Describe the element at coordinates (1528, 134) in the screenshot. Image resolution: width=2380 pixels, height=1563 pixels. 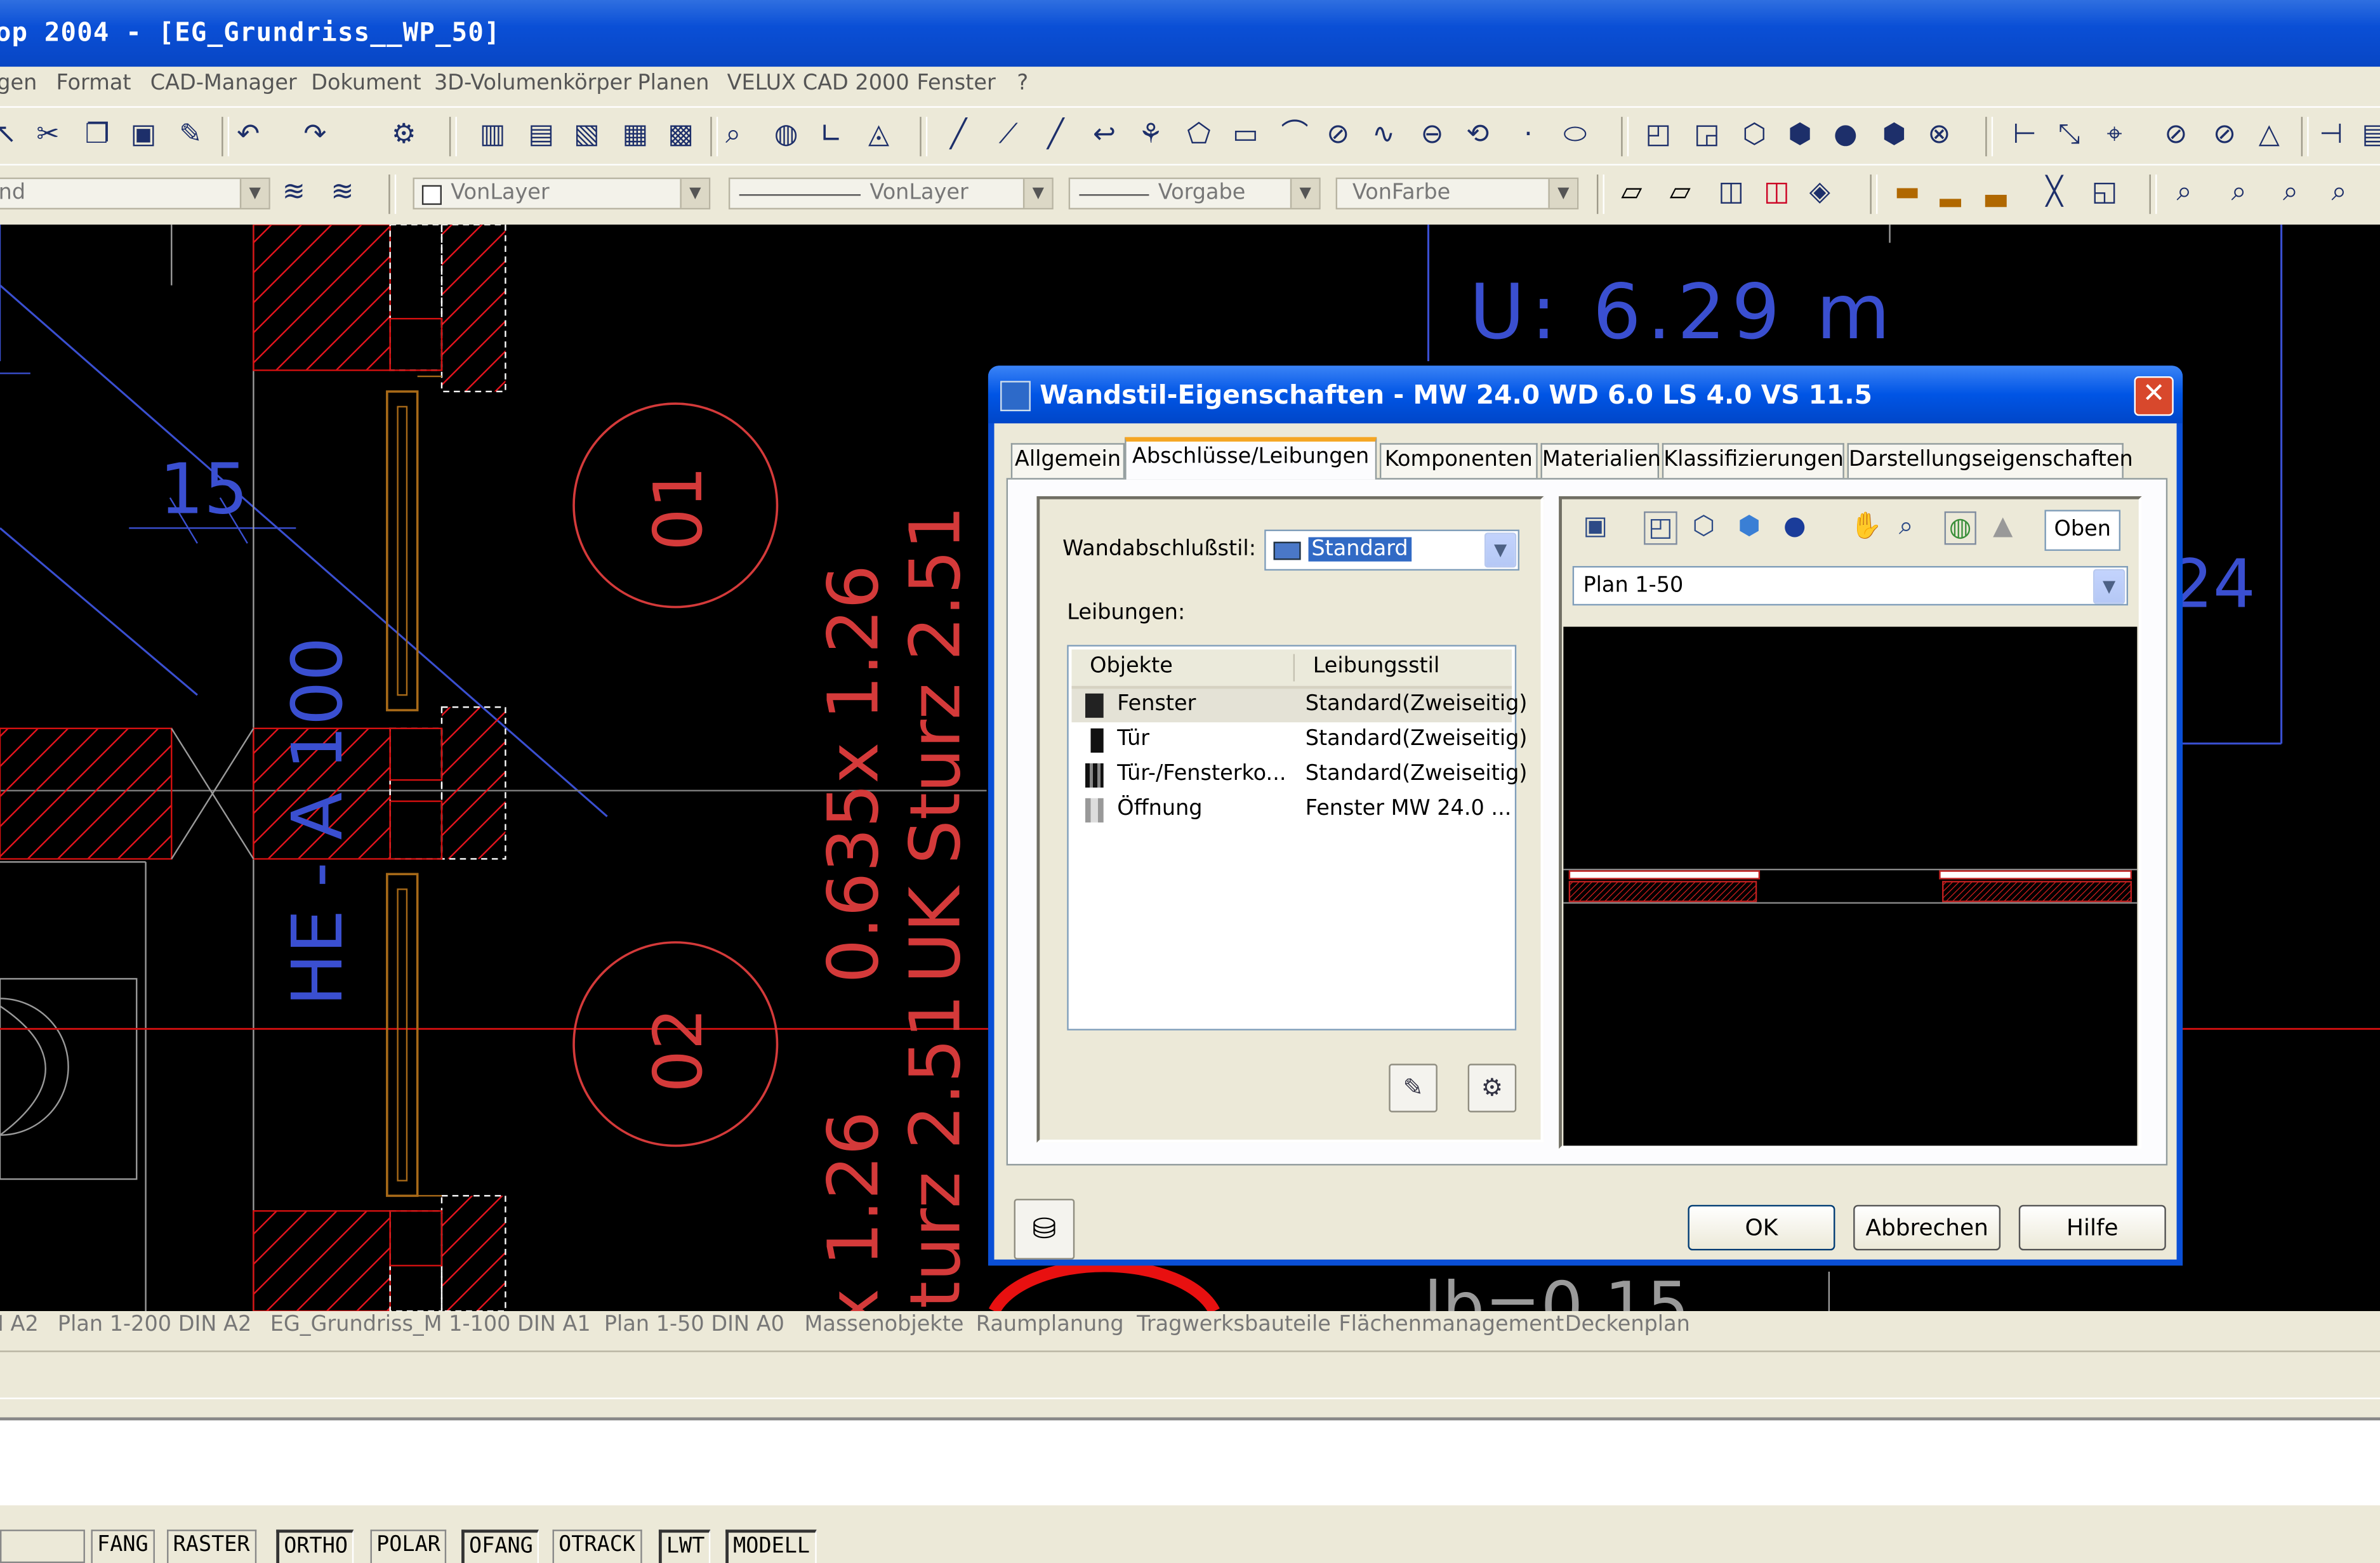
I see `point-icon: ·` at that location.